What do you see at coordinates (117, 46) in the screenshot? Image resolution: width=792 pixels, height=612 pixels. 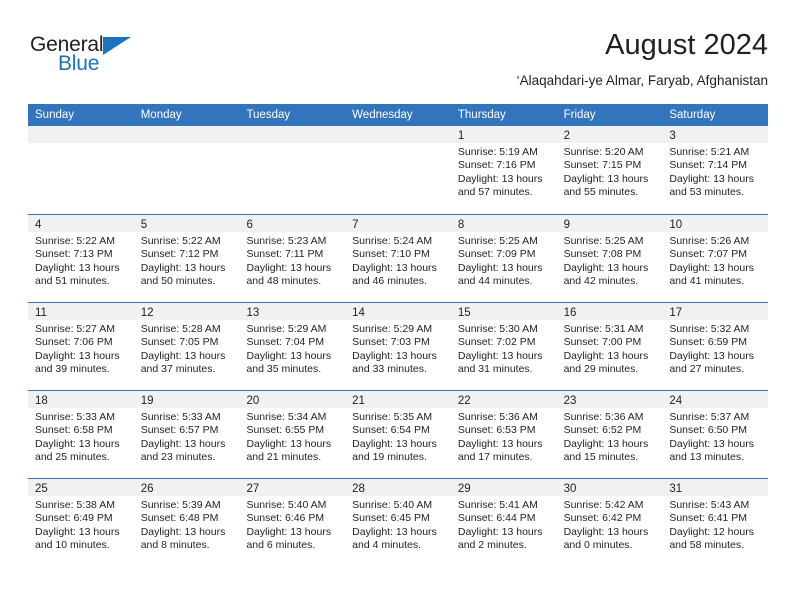 I see `logo-triangle-icon` at bounding box center [117, 46].